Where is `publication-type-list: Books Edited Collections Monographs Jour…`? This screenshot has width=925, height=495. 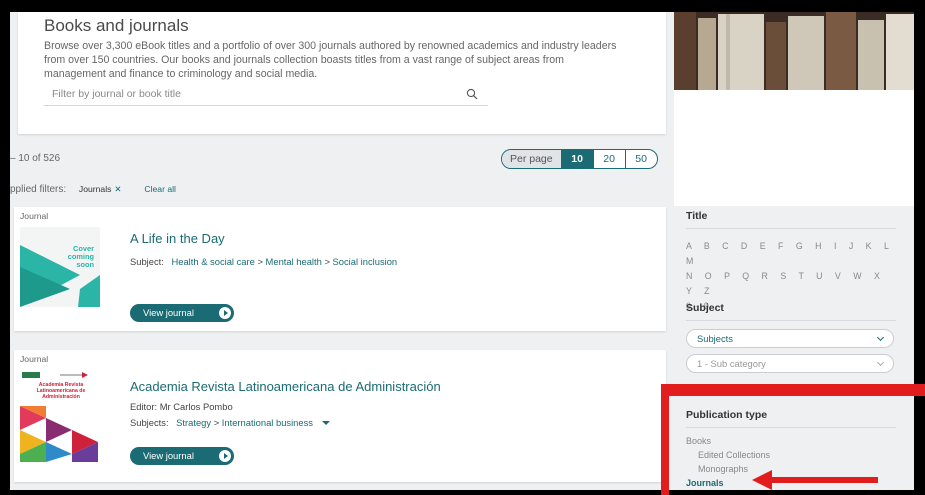
publication-type-list: Books Edited Collections Monographs Jour… is located at coordinates (800, 462).